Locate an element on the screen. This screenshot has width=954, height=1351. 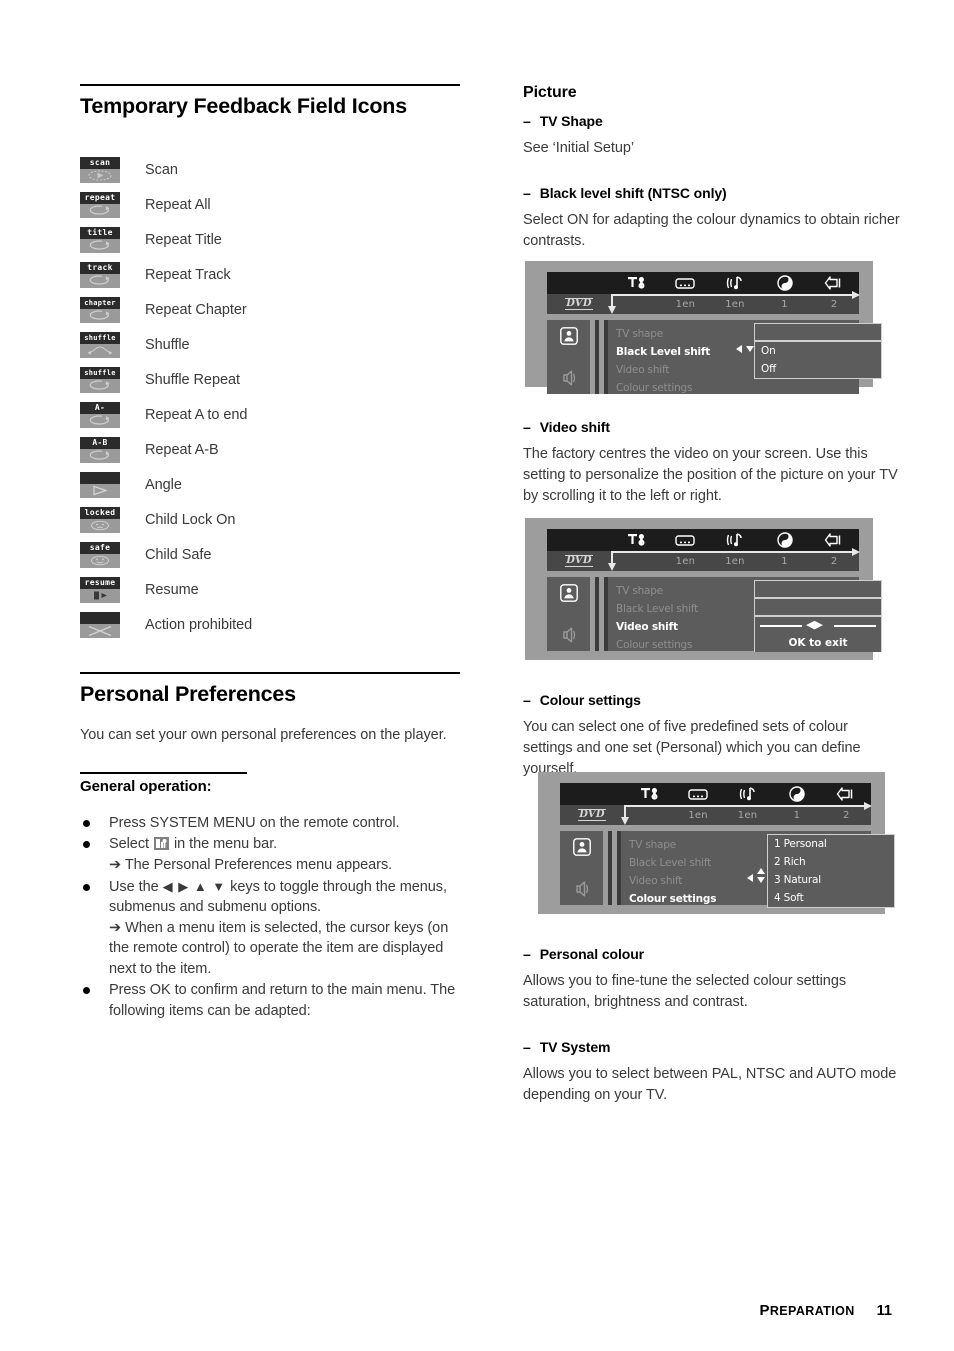
osd-option-item: 2 Rich is located at coordinates (834, 862).